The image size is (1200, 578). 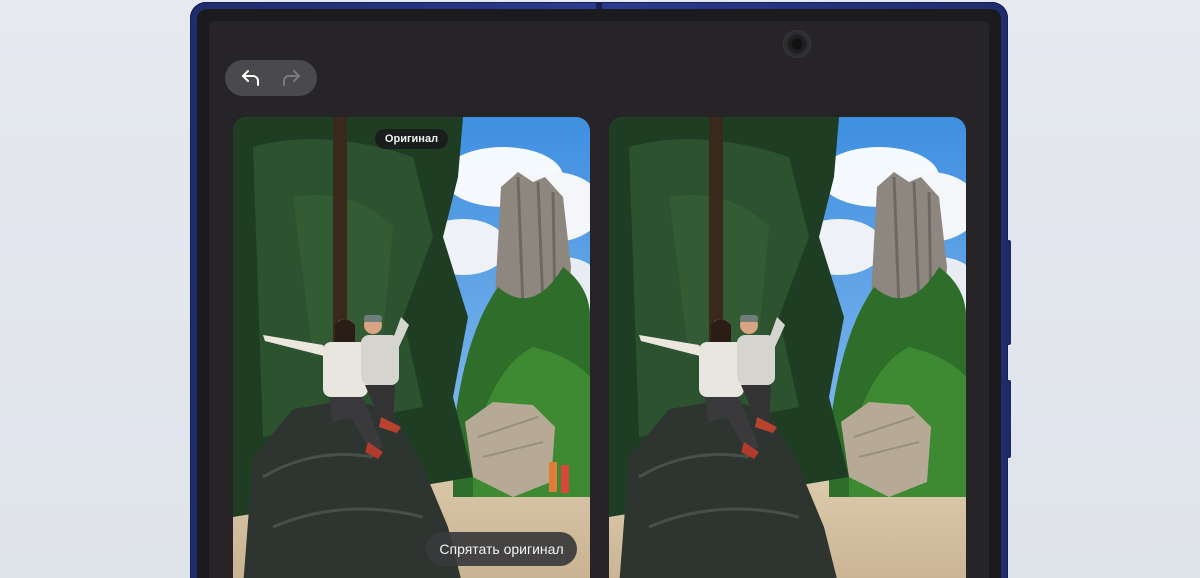 I want to click on front-camera, so click(x=797, y=44).